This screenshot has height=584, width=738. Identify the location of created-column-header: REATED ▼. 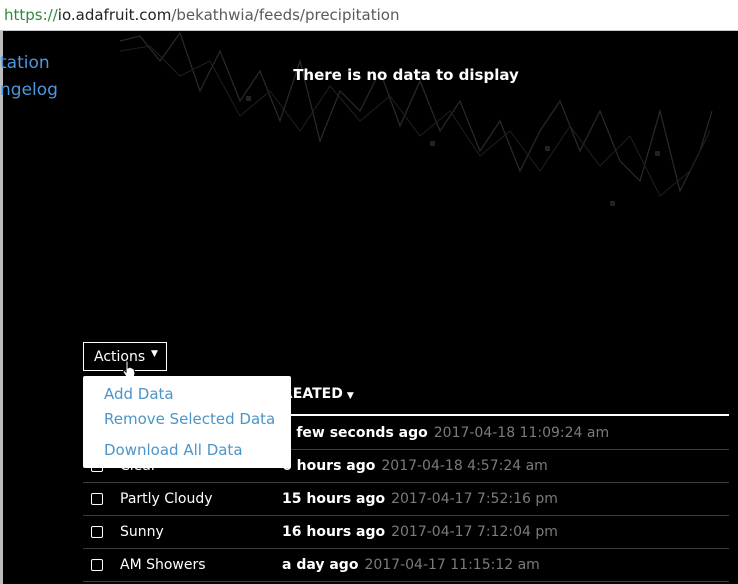
(318, 394).